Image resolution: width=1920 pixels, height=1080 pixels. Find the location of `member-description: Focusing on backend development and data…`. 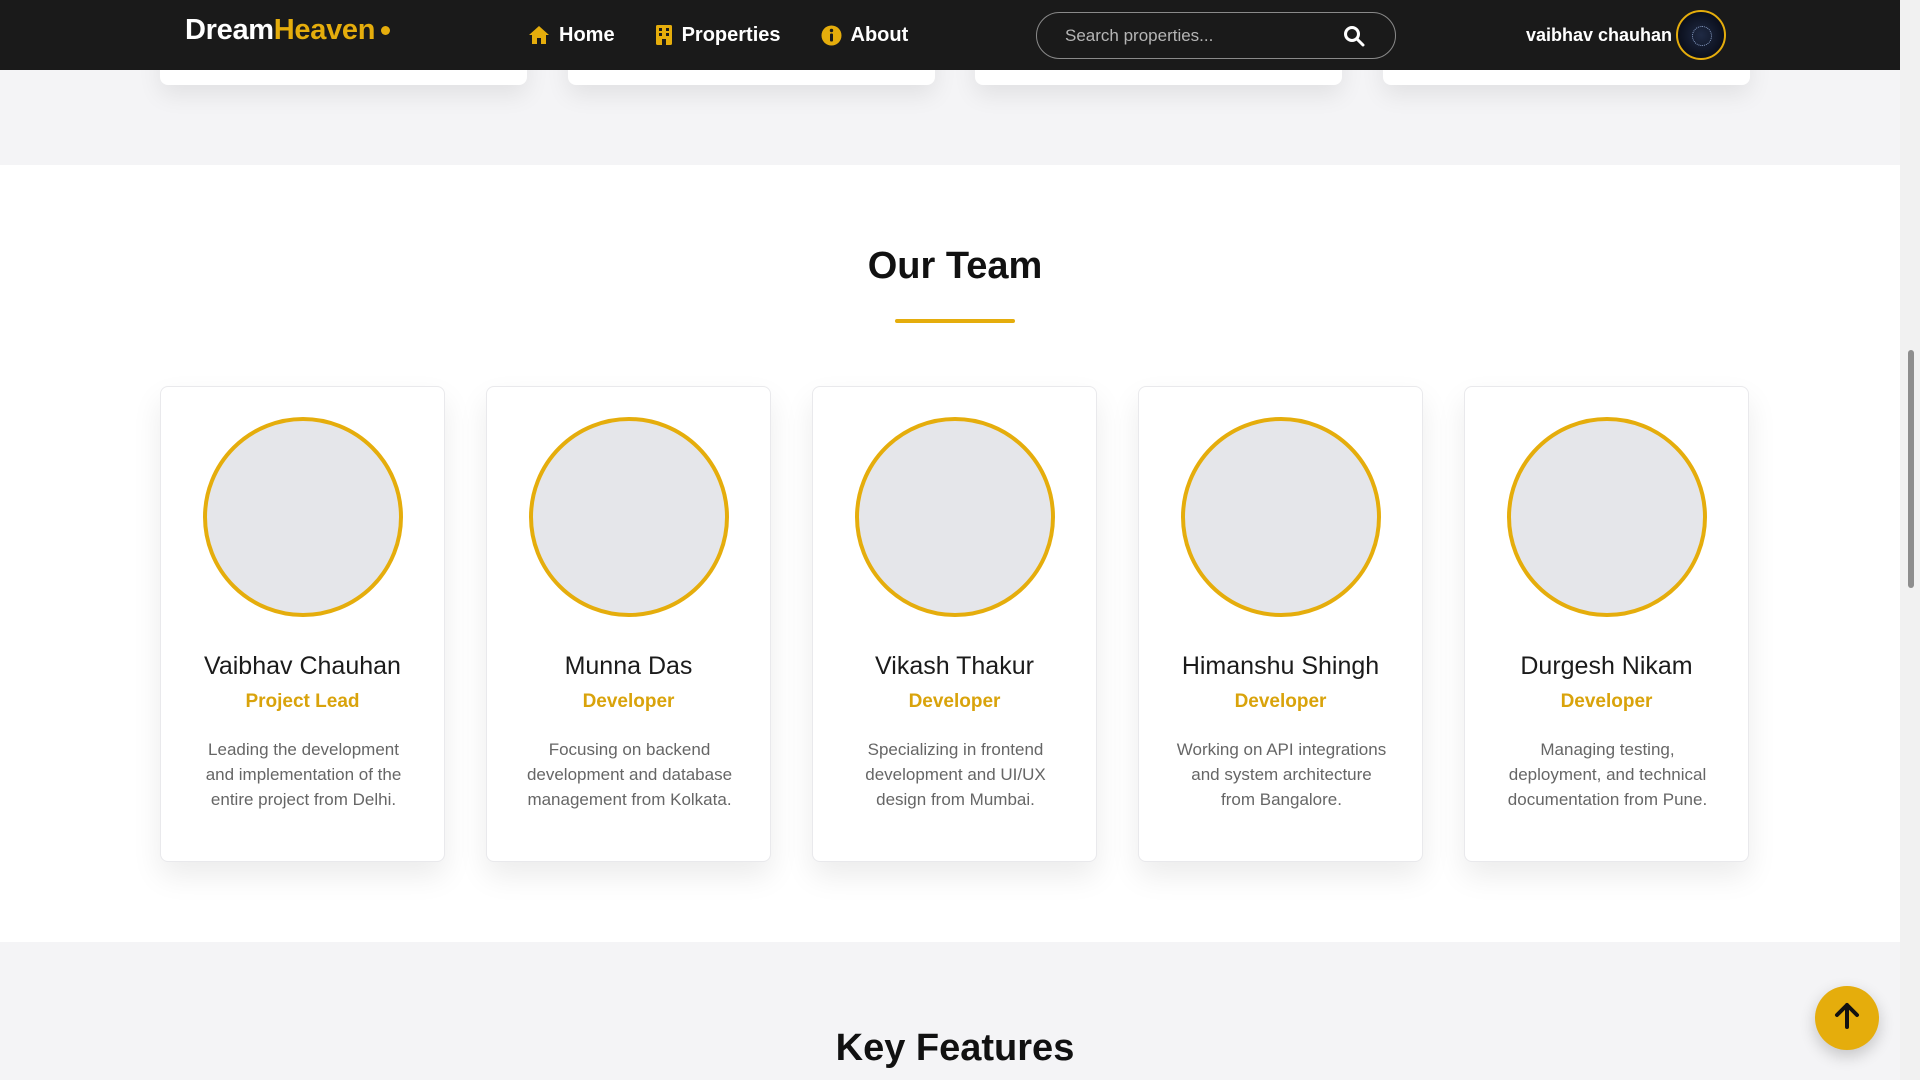

member-description: Focusing on backend development and data… is located at coordinates (629, 774).